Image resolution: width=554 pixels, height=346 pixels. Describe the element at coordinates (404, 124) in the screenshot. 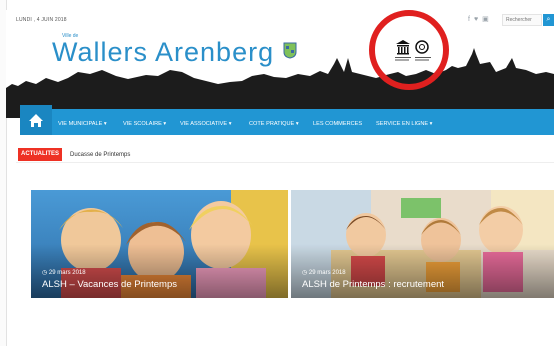

I see `nav-service-en-ligne: SERVICE EN LIGNE ▾` at that location.